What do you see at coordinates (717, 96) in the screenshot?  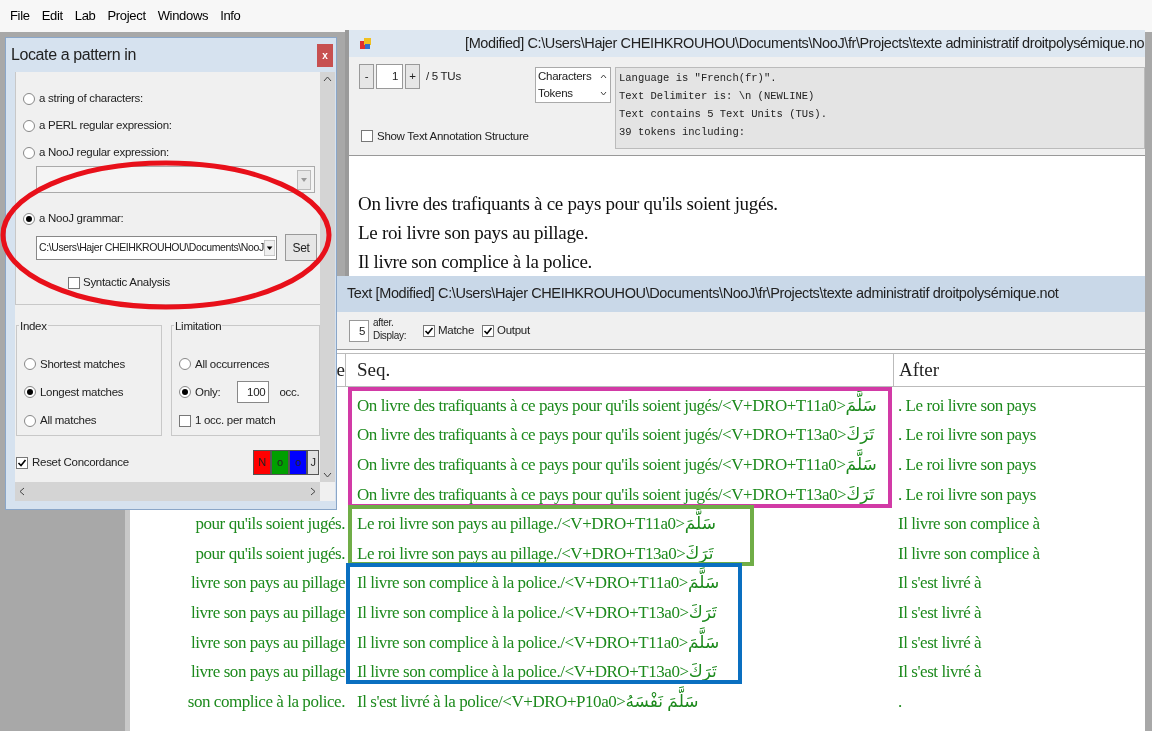 I see `info-line: Text Delimiter is: \n (NEWLINE)` at bounding box center [717, 96].